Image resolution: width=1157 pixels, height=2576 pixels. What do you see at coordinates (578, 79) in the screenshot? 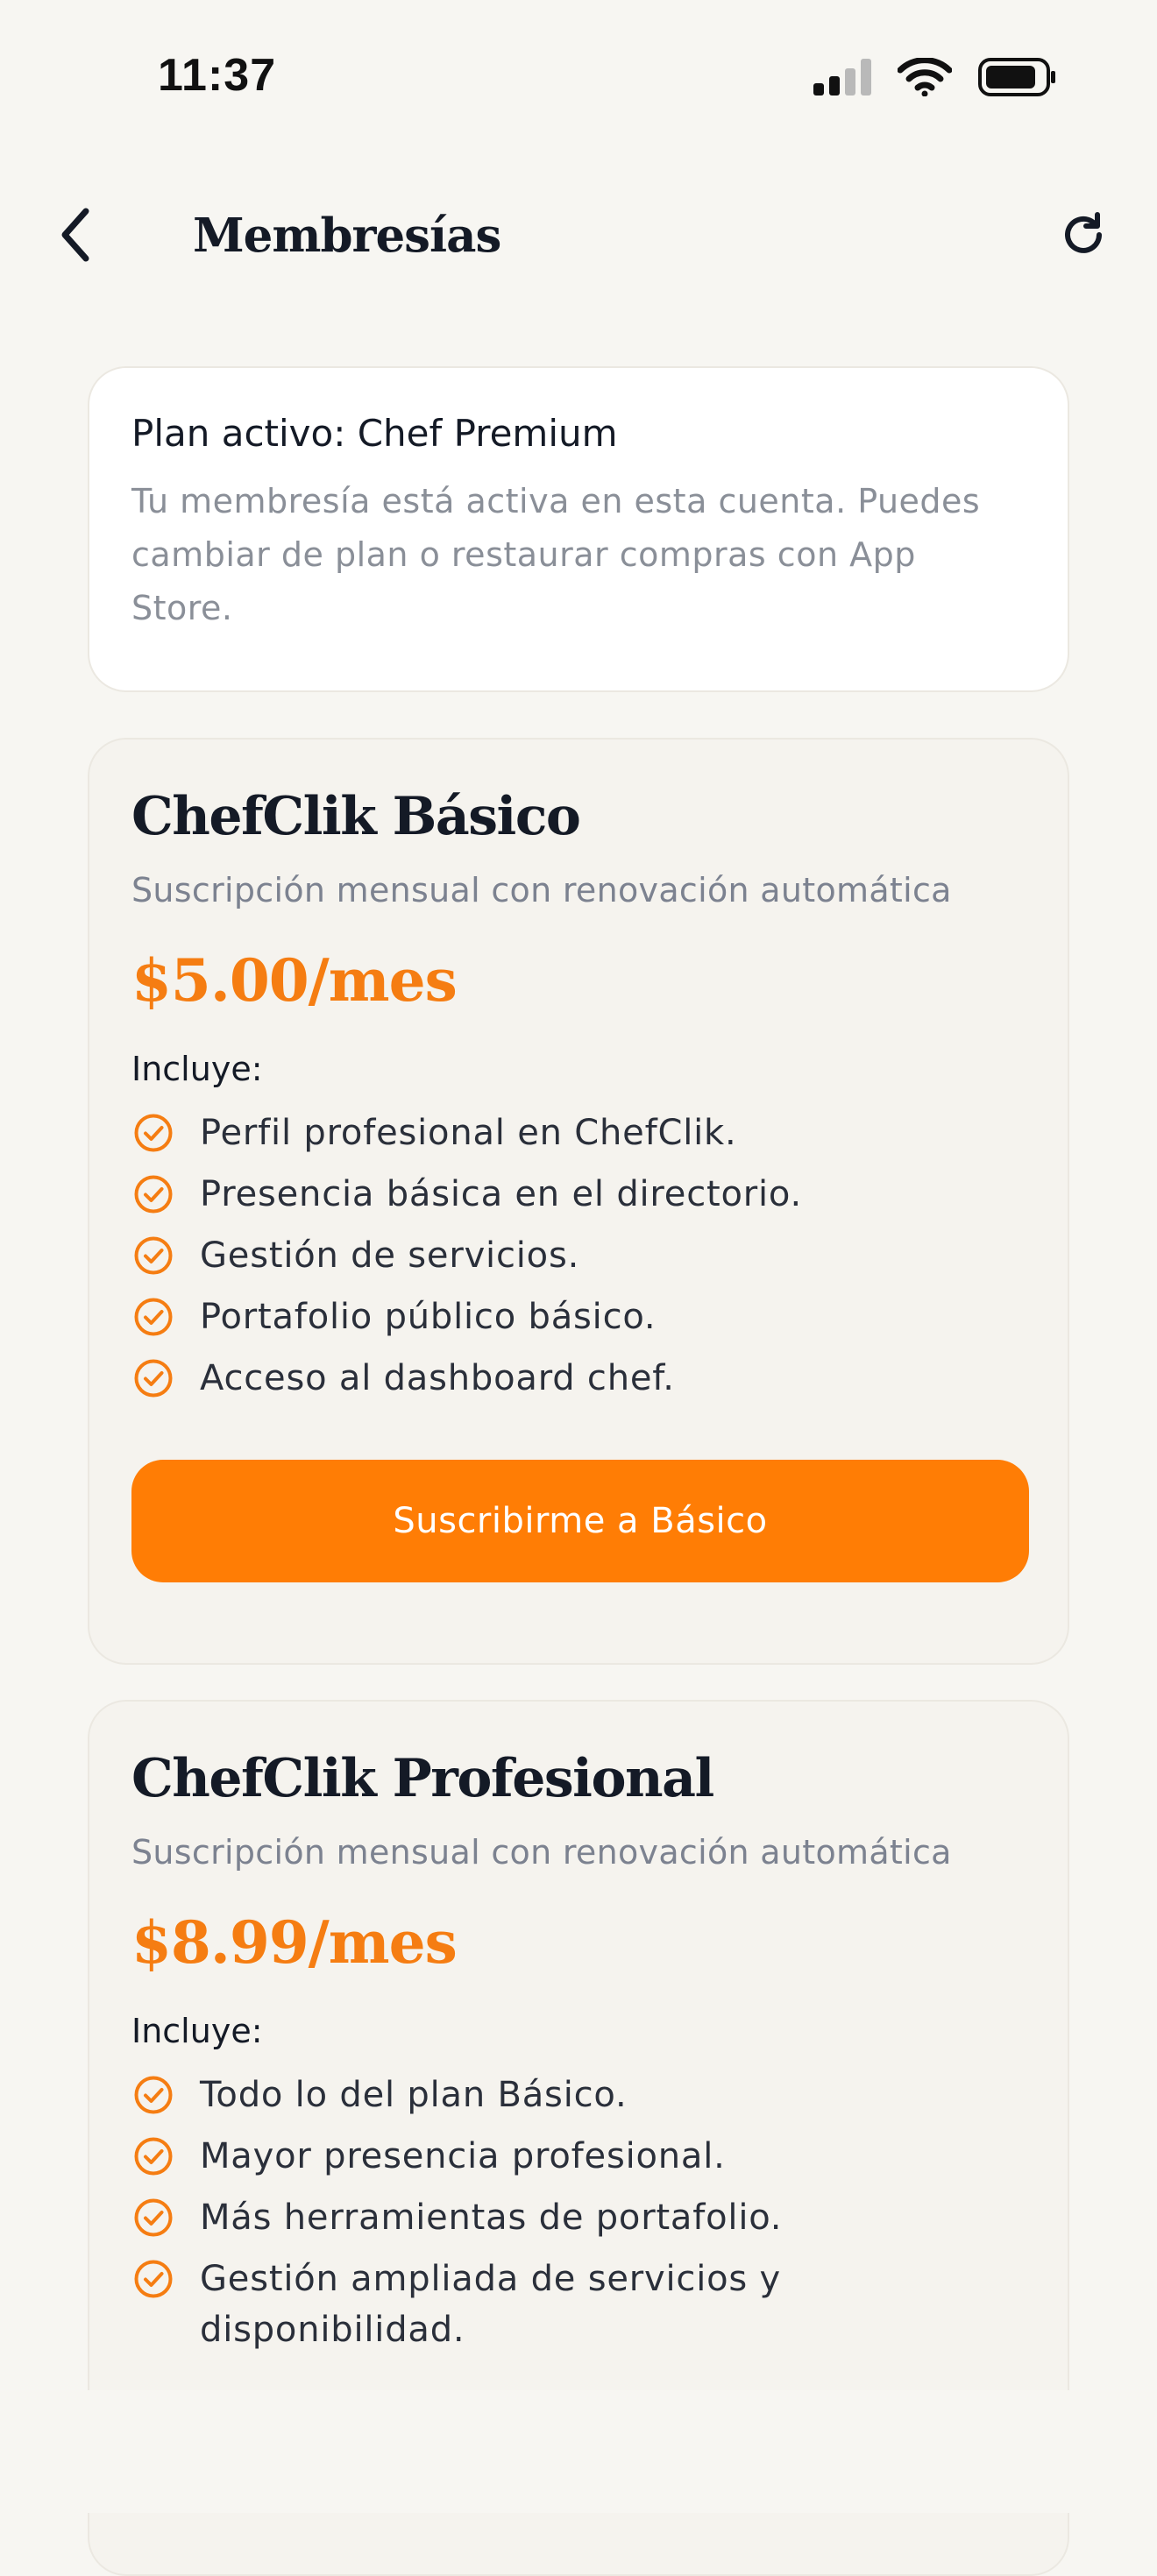
I see `status-bar: 11:37` at bounding box center [578, 79].